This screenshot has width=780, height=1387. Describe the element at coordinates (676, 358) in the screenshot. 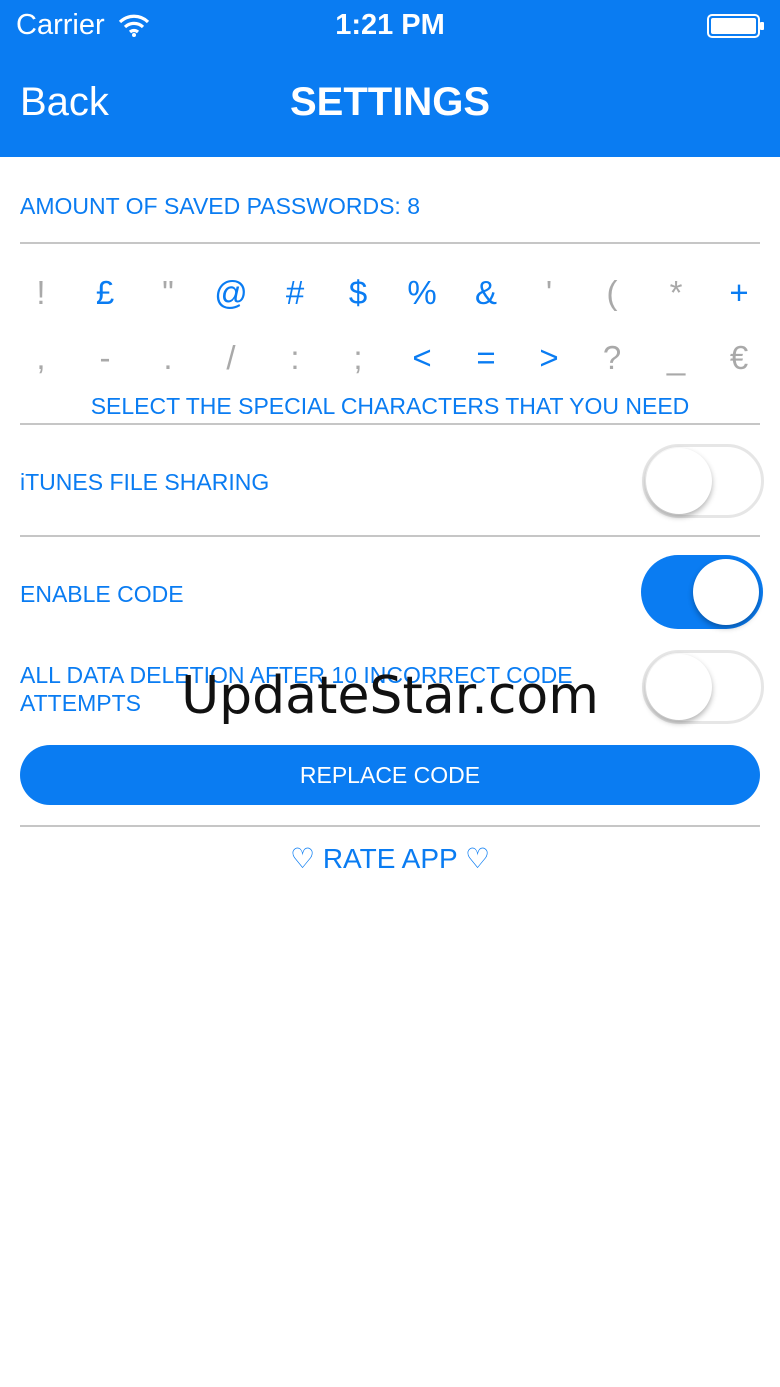

I see `special-char-toggle: _` at that location.